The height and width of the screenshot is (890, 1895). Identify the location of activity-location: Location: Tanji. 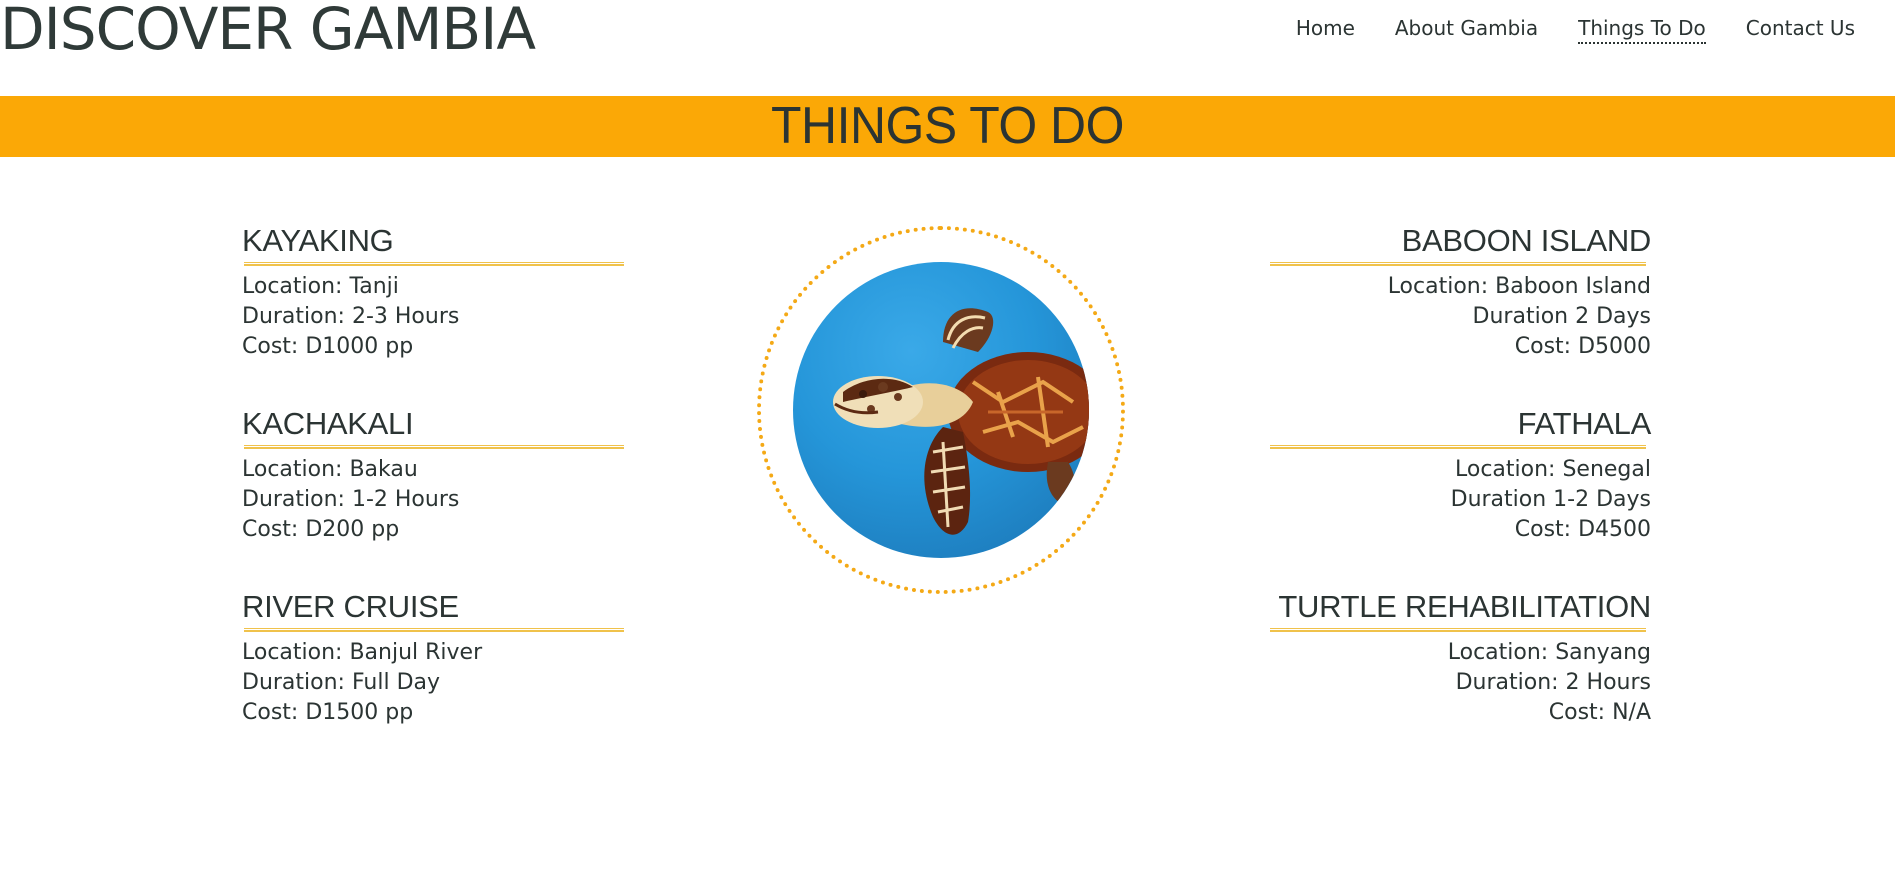
(320, 286).